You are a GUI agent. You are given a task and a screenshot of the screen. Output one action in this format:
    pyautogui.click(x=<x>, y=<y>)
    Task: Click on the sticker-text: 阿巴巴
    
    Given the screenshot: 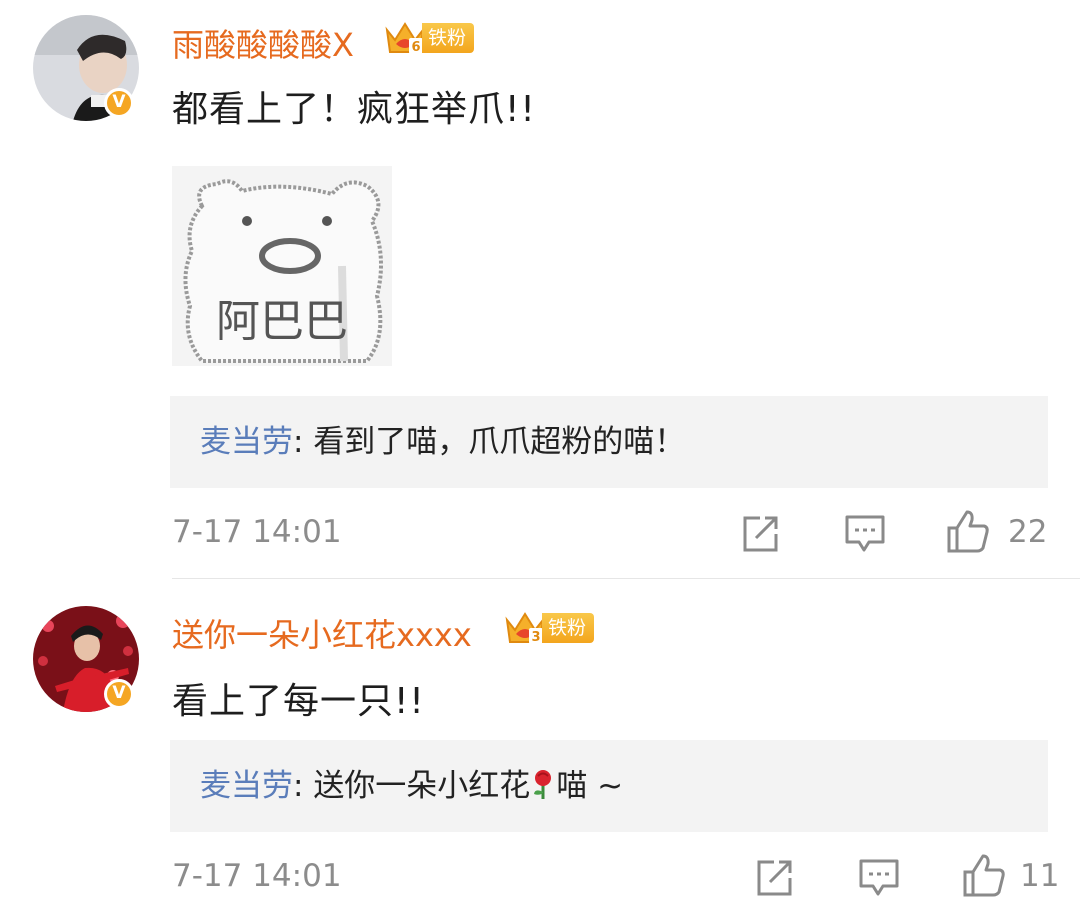 What is the action you would take?
    pyautogui.click(x=282, y=321)
    